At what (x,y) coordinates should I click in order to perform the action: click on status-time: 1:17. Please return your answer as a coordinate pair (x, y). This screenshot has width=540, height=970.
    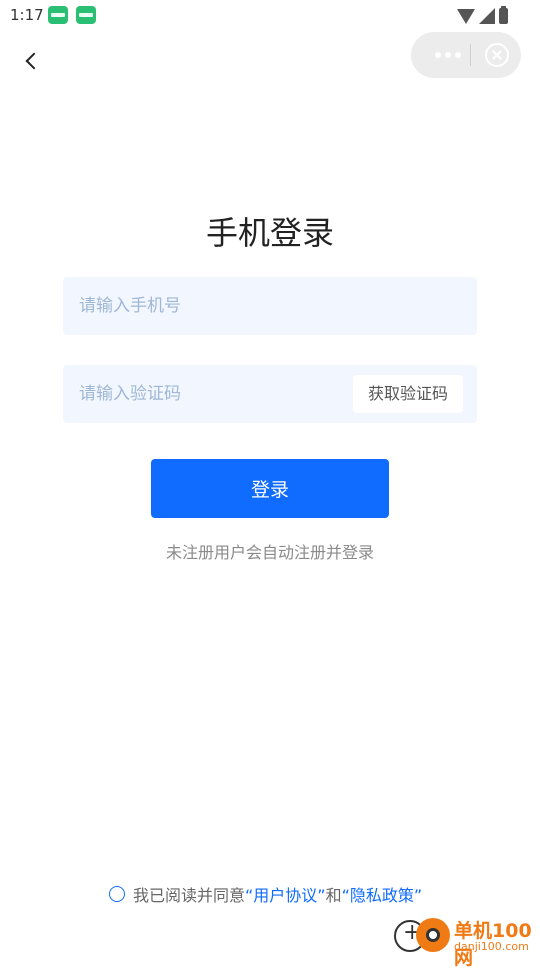
    Looking at the image, I should click on (27, 15).